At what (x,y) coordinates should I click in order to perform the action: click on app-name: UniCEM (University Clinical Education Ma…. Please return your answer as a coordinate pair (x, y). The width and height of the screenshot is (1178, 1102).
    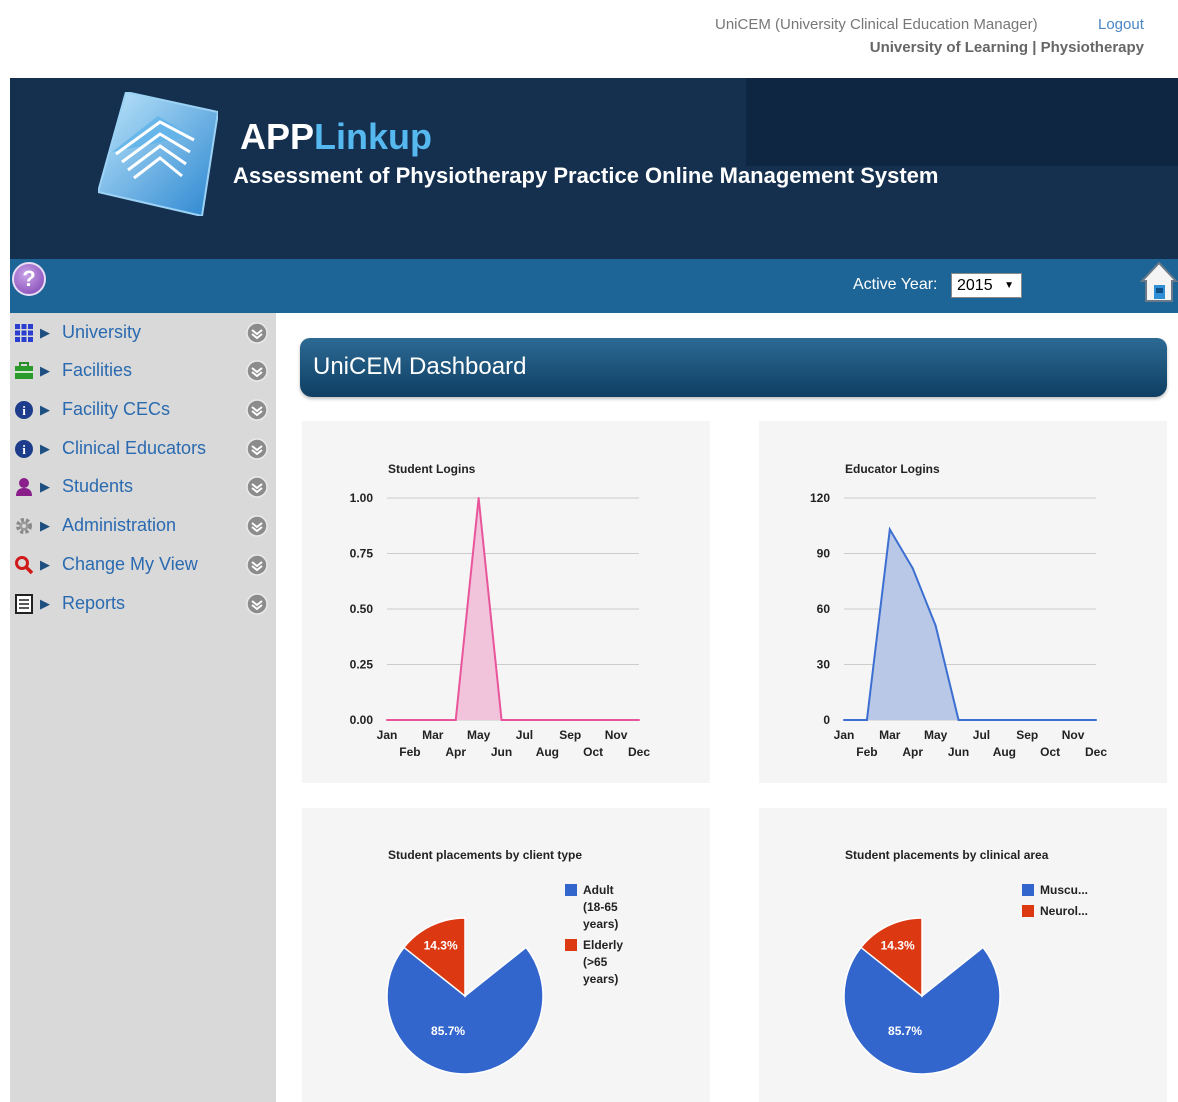
    Looking at the image, I should click on (876, 24).